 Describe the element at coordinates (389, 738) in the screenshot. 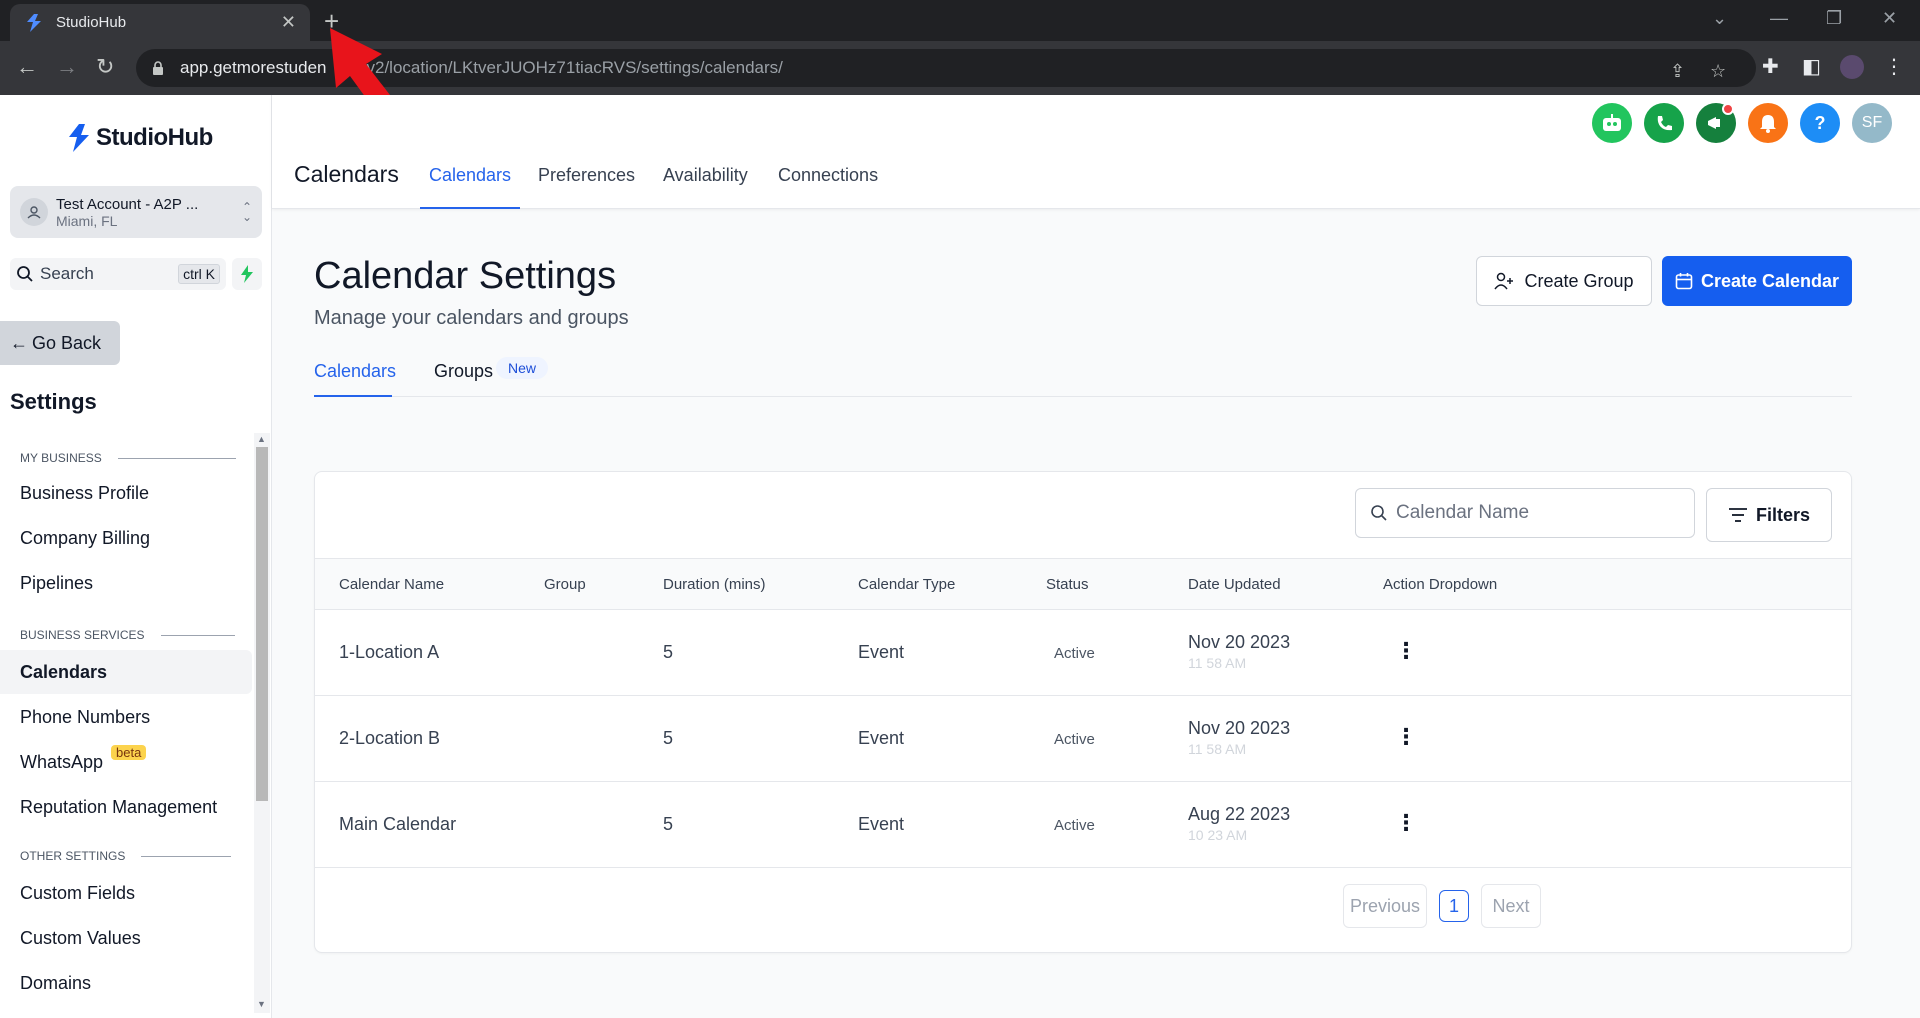

I see `calendar-name-cell: 2-Location B` at that location.